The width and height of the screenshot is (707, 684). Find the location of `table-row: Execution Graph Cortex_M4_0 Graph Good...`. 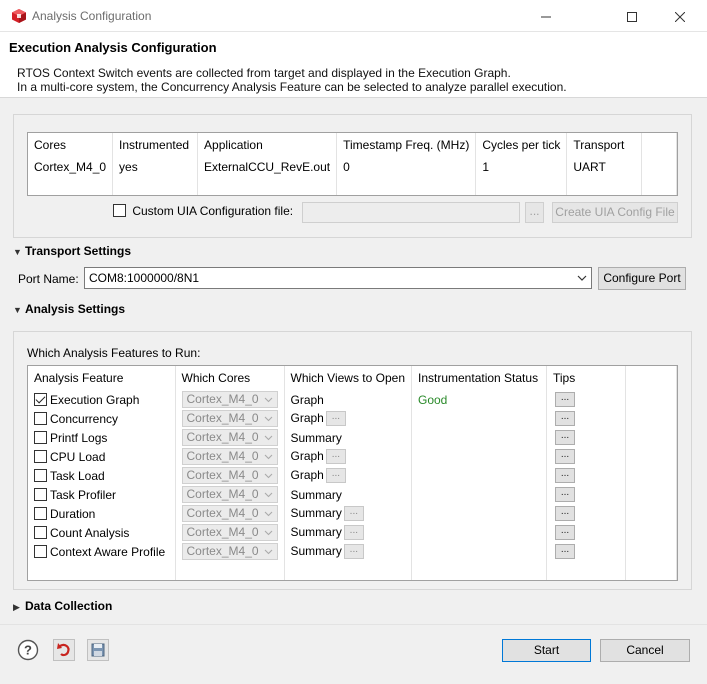

table-row: Execution Graph Cortex_M4_0 Graph Good... is located at coordinates (352, 399).